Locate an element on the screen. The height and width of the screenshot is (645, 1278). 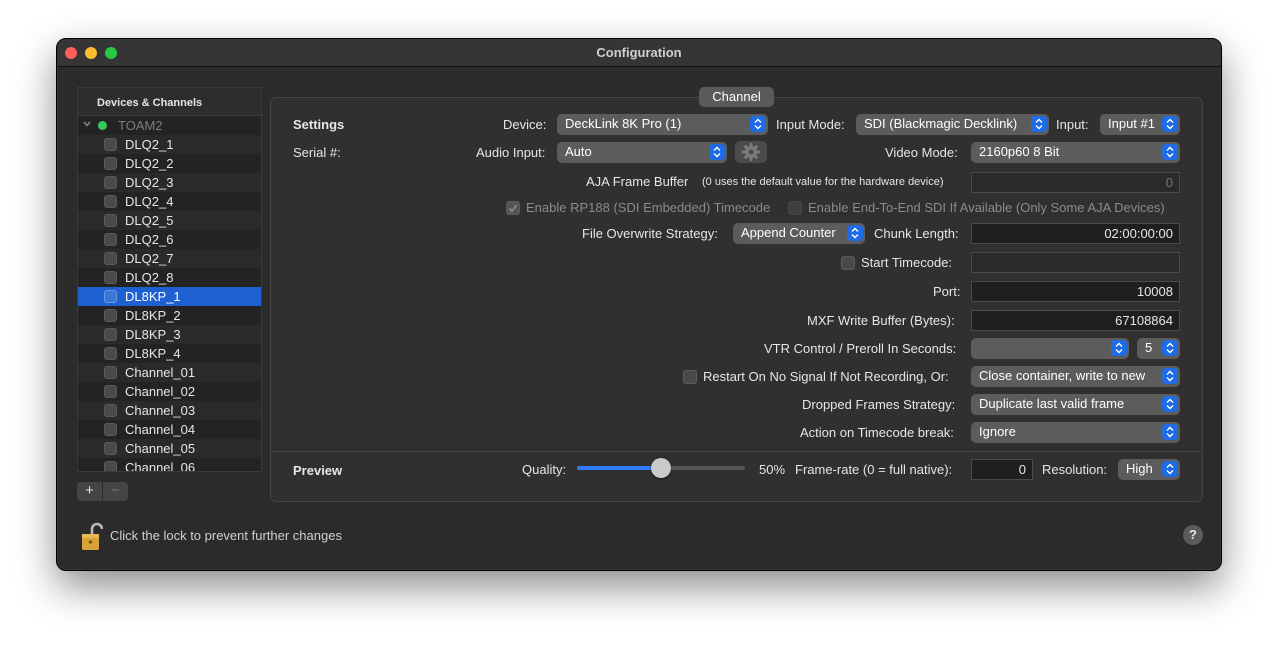
device-popup: DeckLink 8K Pro (1) is located at coordinates (662, 124).